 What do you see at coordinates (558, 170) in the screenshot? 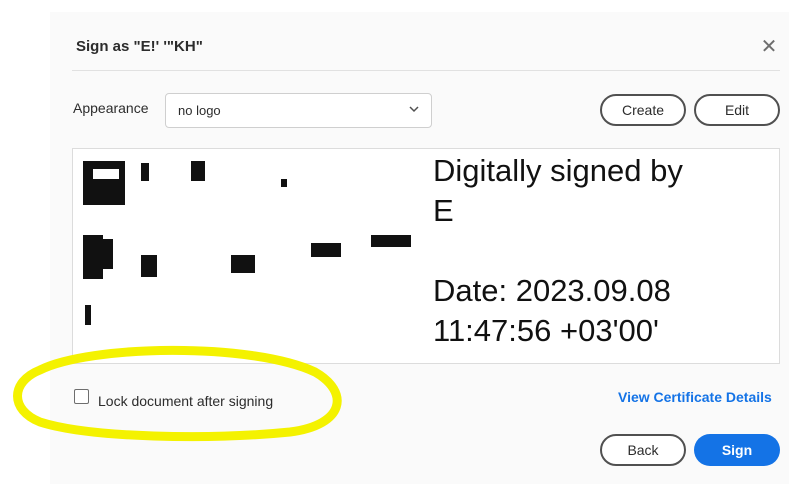
I see `signature-line-1: Digitally signed by` at bounding box center [558, 170].